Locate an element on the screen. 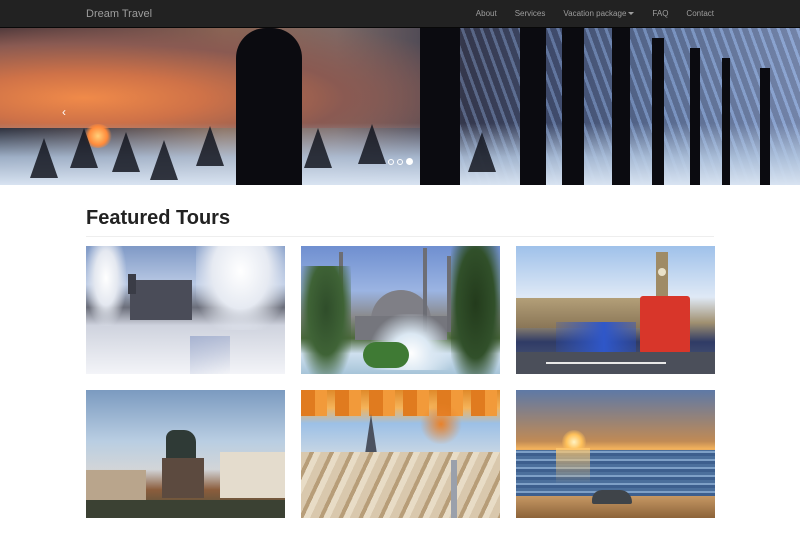 Image resolution: width=800 pixels, height=546 pixels. tour-tile-blue-mosque is located at coordinates (400, 310).